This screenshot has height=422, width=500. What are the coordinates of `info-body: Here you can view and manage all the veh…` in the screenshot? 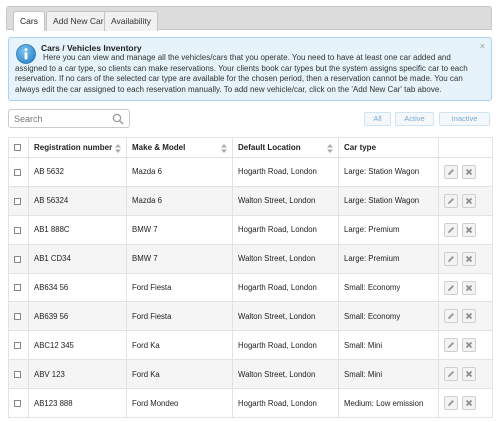 It's located at (241, 73).